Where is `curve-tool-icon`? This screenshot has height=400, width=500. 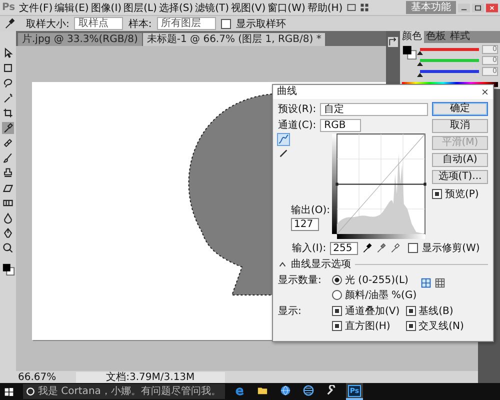
curve-tool-icon is located at coordinates (283, 139).